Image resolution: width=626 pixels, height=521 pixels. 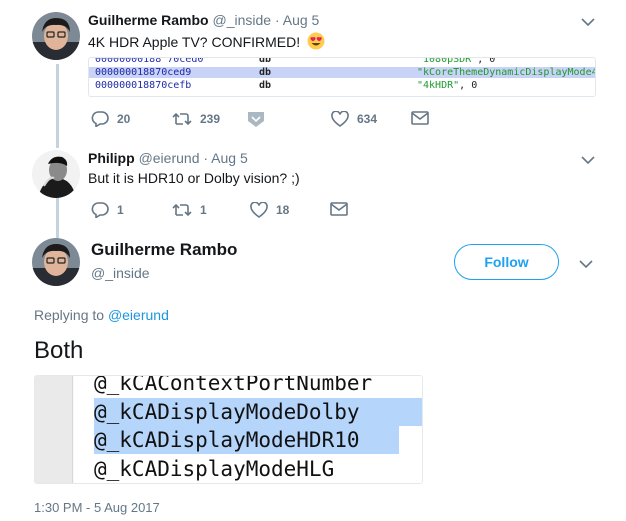 I want to click on reply-button: 20, so click(x=110, y=119).